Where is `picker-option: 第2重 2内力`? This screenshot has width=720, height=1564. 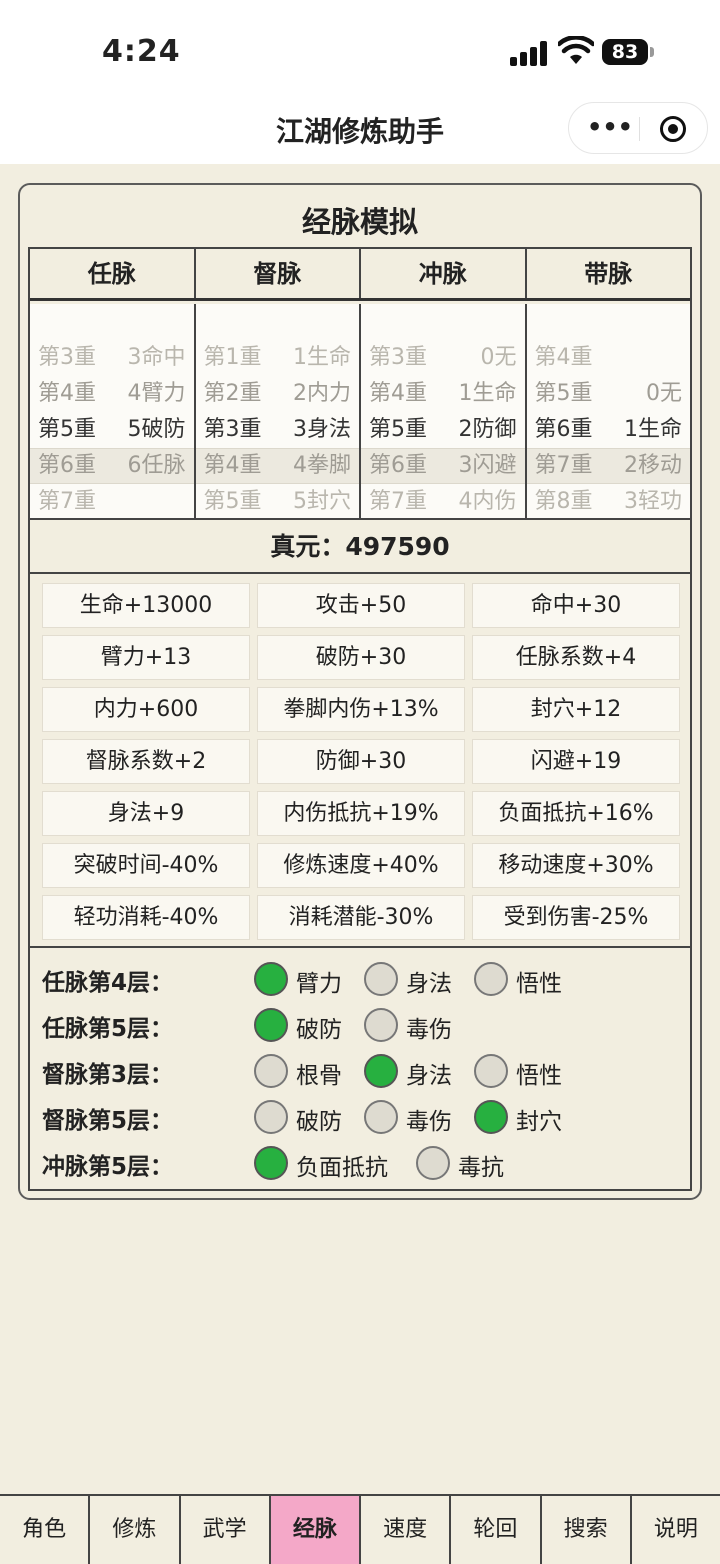 picker-option: 第2重 2内力 is located at coordinates (278, 394).